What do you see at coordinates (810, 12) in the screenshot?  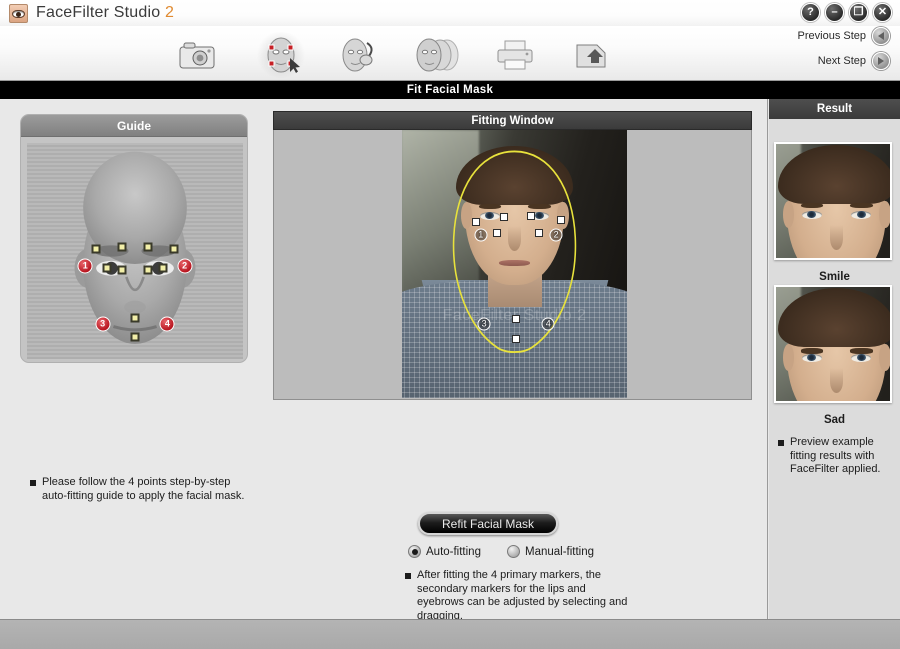 I see `help-button: ?` at bounding box center [810, 12].